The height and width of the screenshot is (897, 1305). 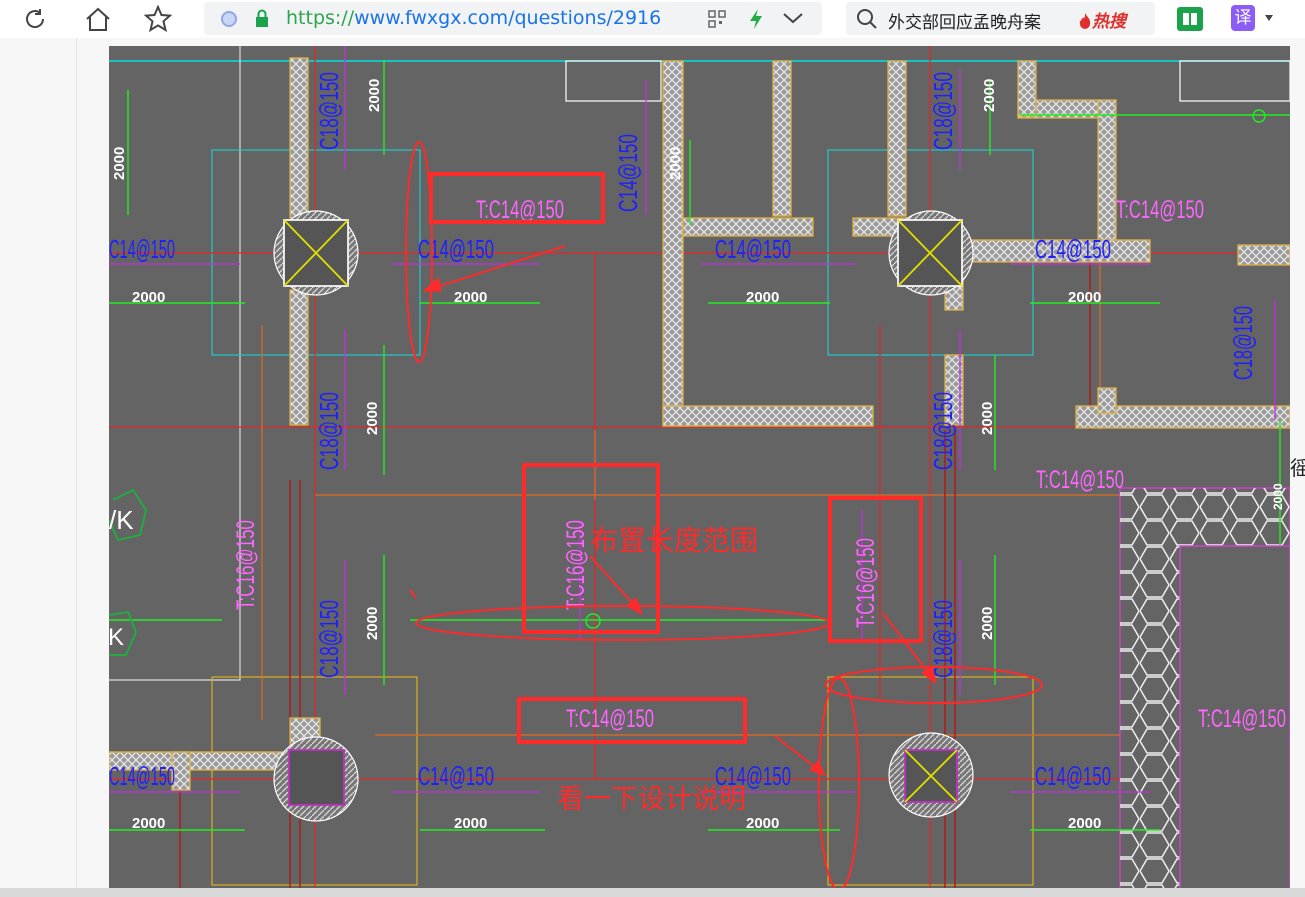 What do you see at coordinates (98, 19) in the screenshot?
I see `home-icon` at bounding box center [98, 19].